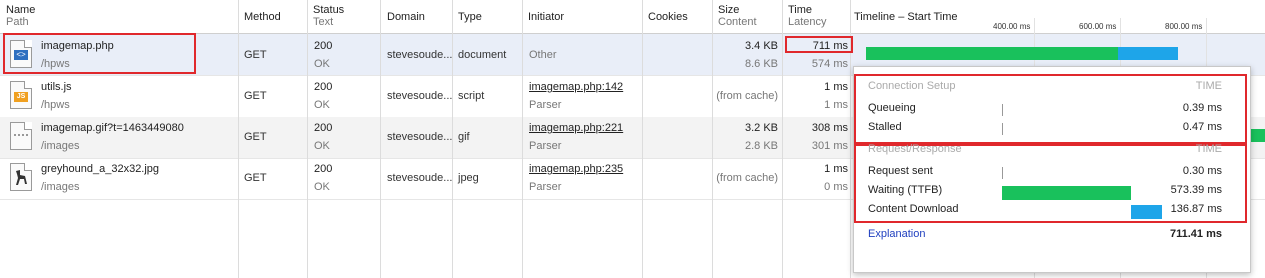 This screenshot has height=278, width=1265. I want to click on request-name-cell: greyhound_a_32x32.jpg /images, so click(100, 178).